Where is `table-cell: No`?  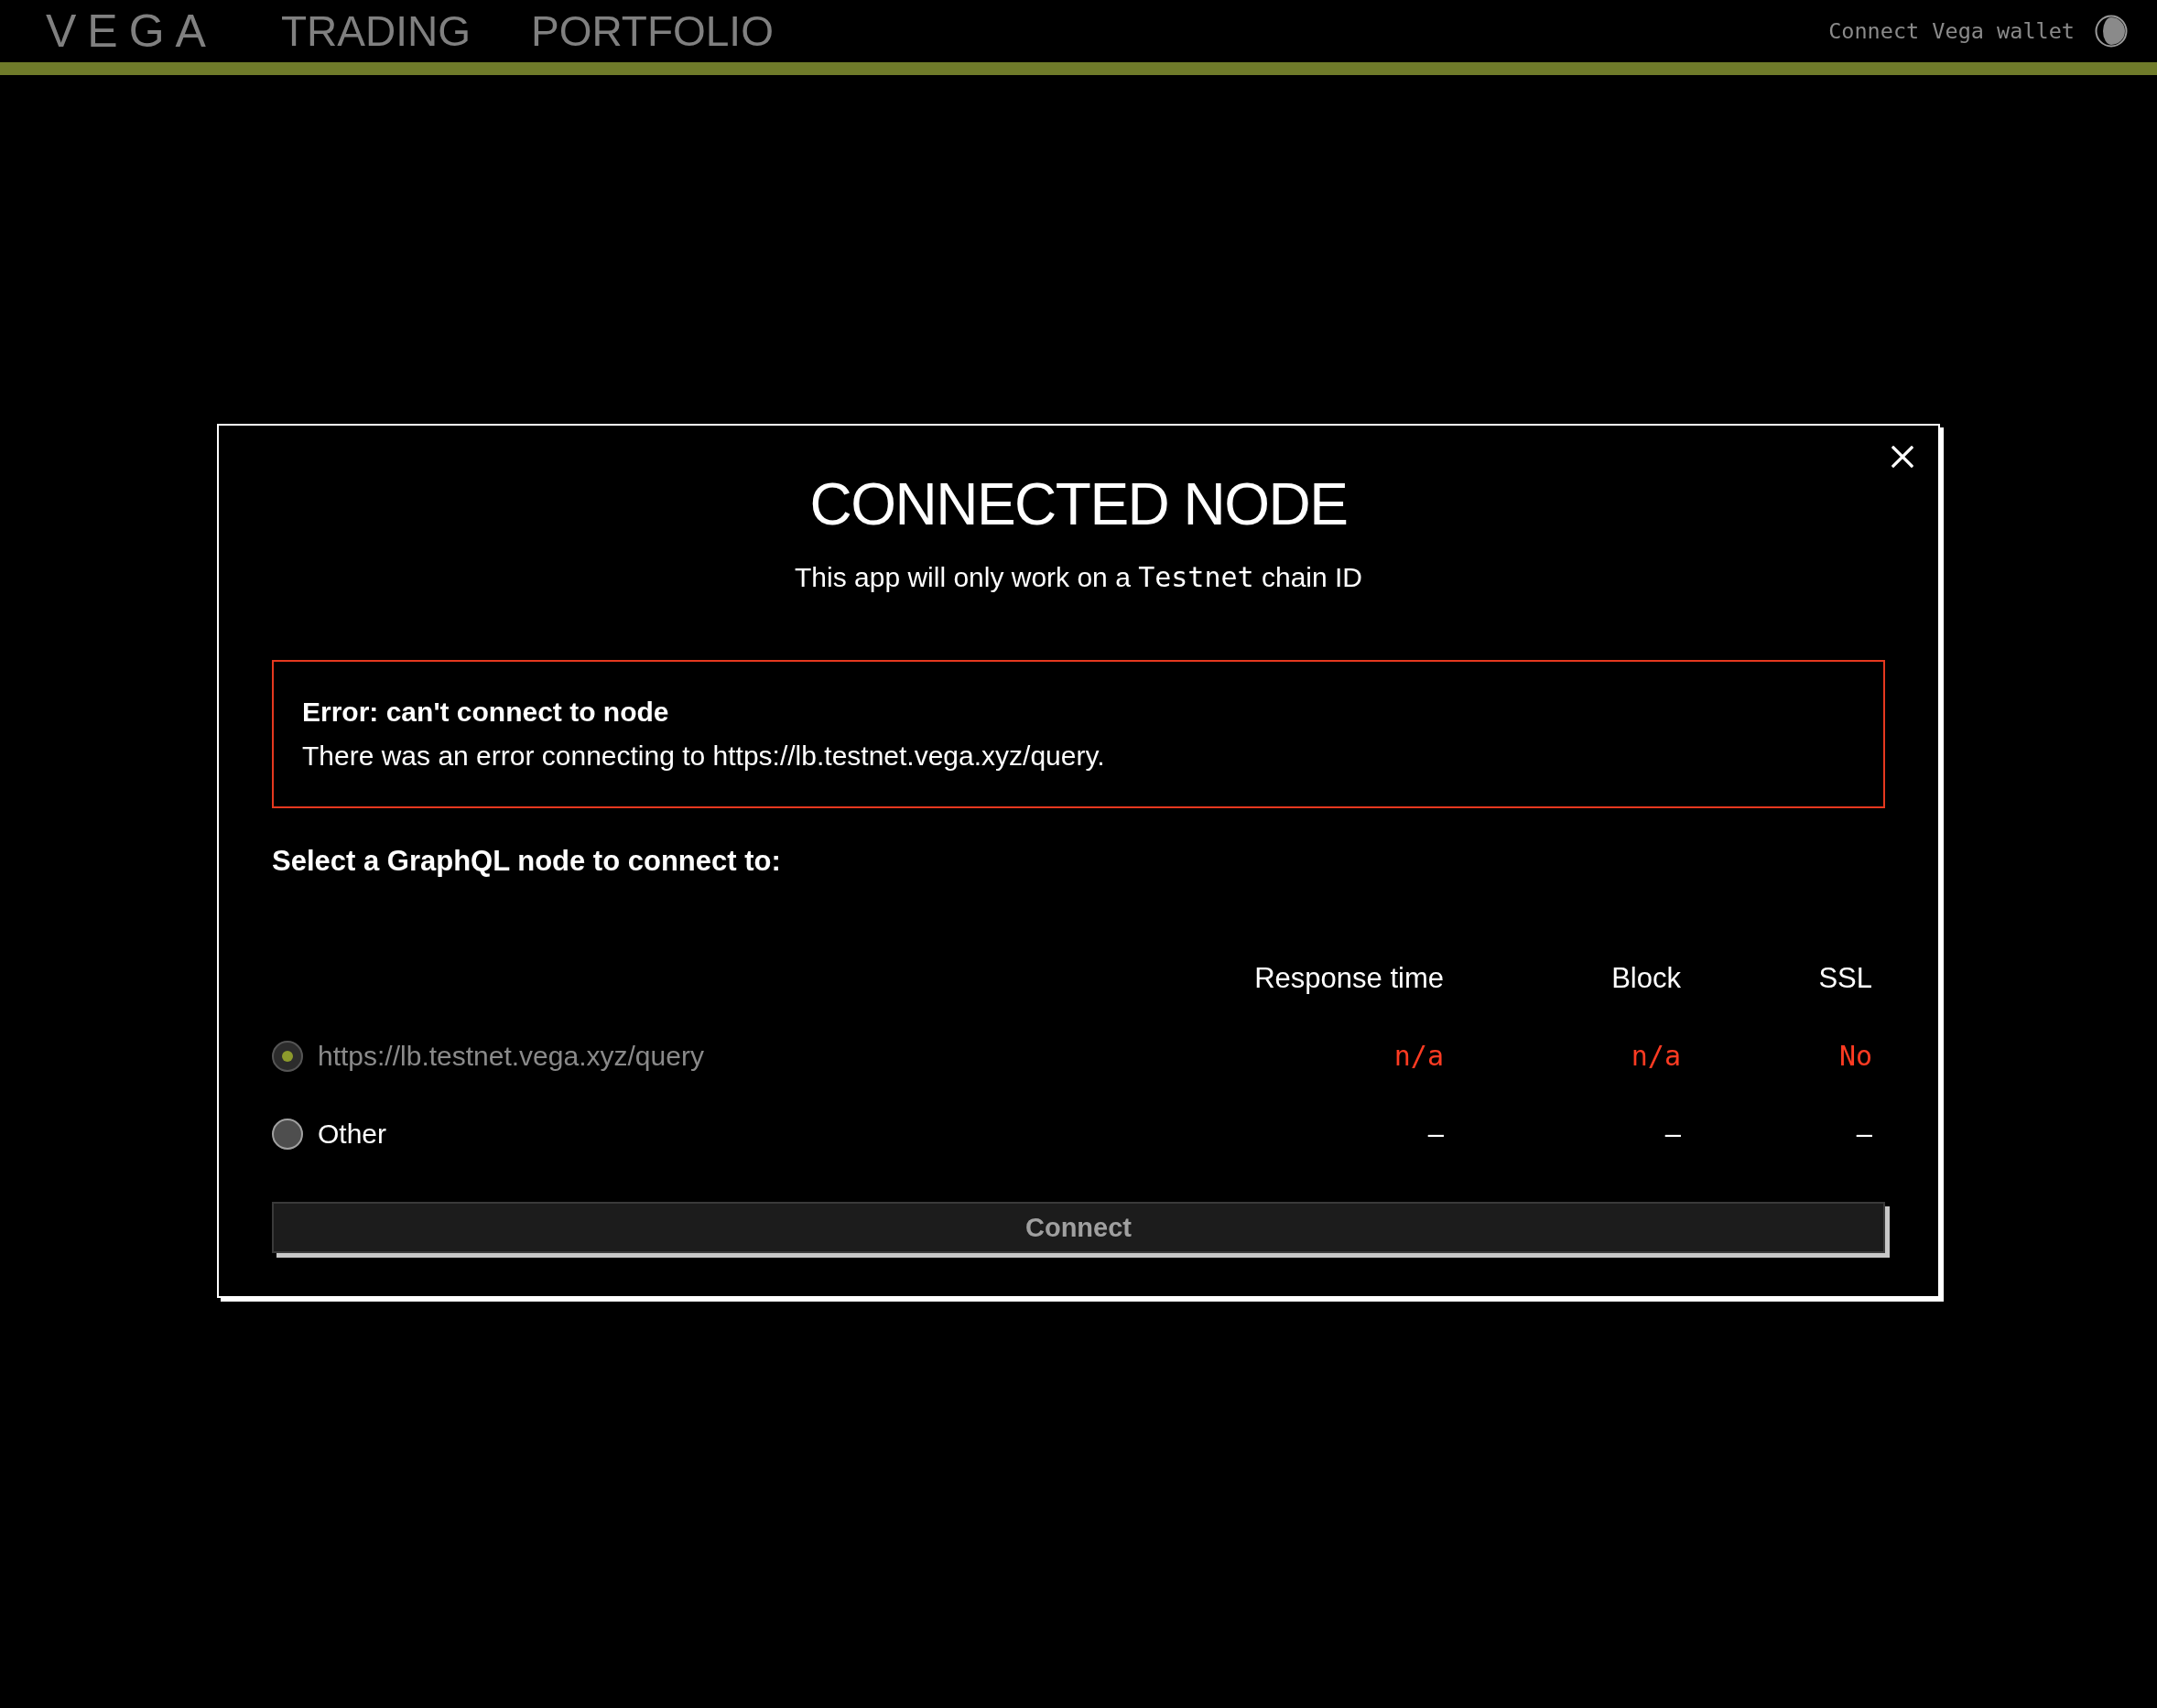 table-cell: No is located at coordinates (1855, 1056).